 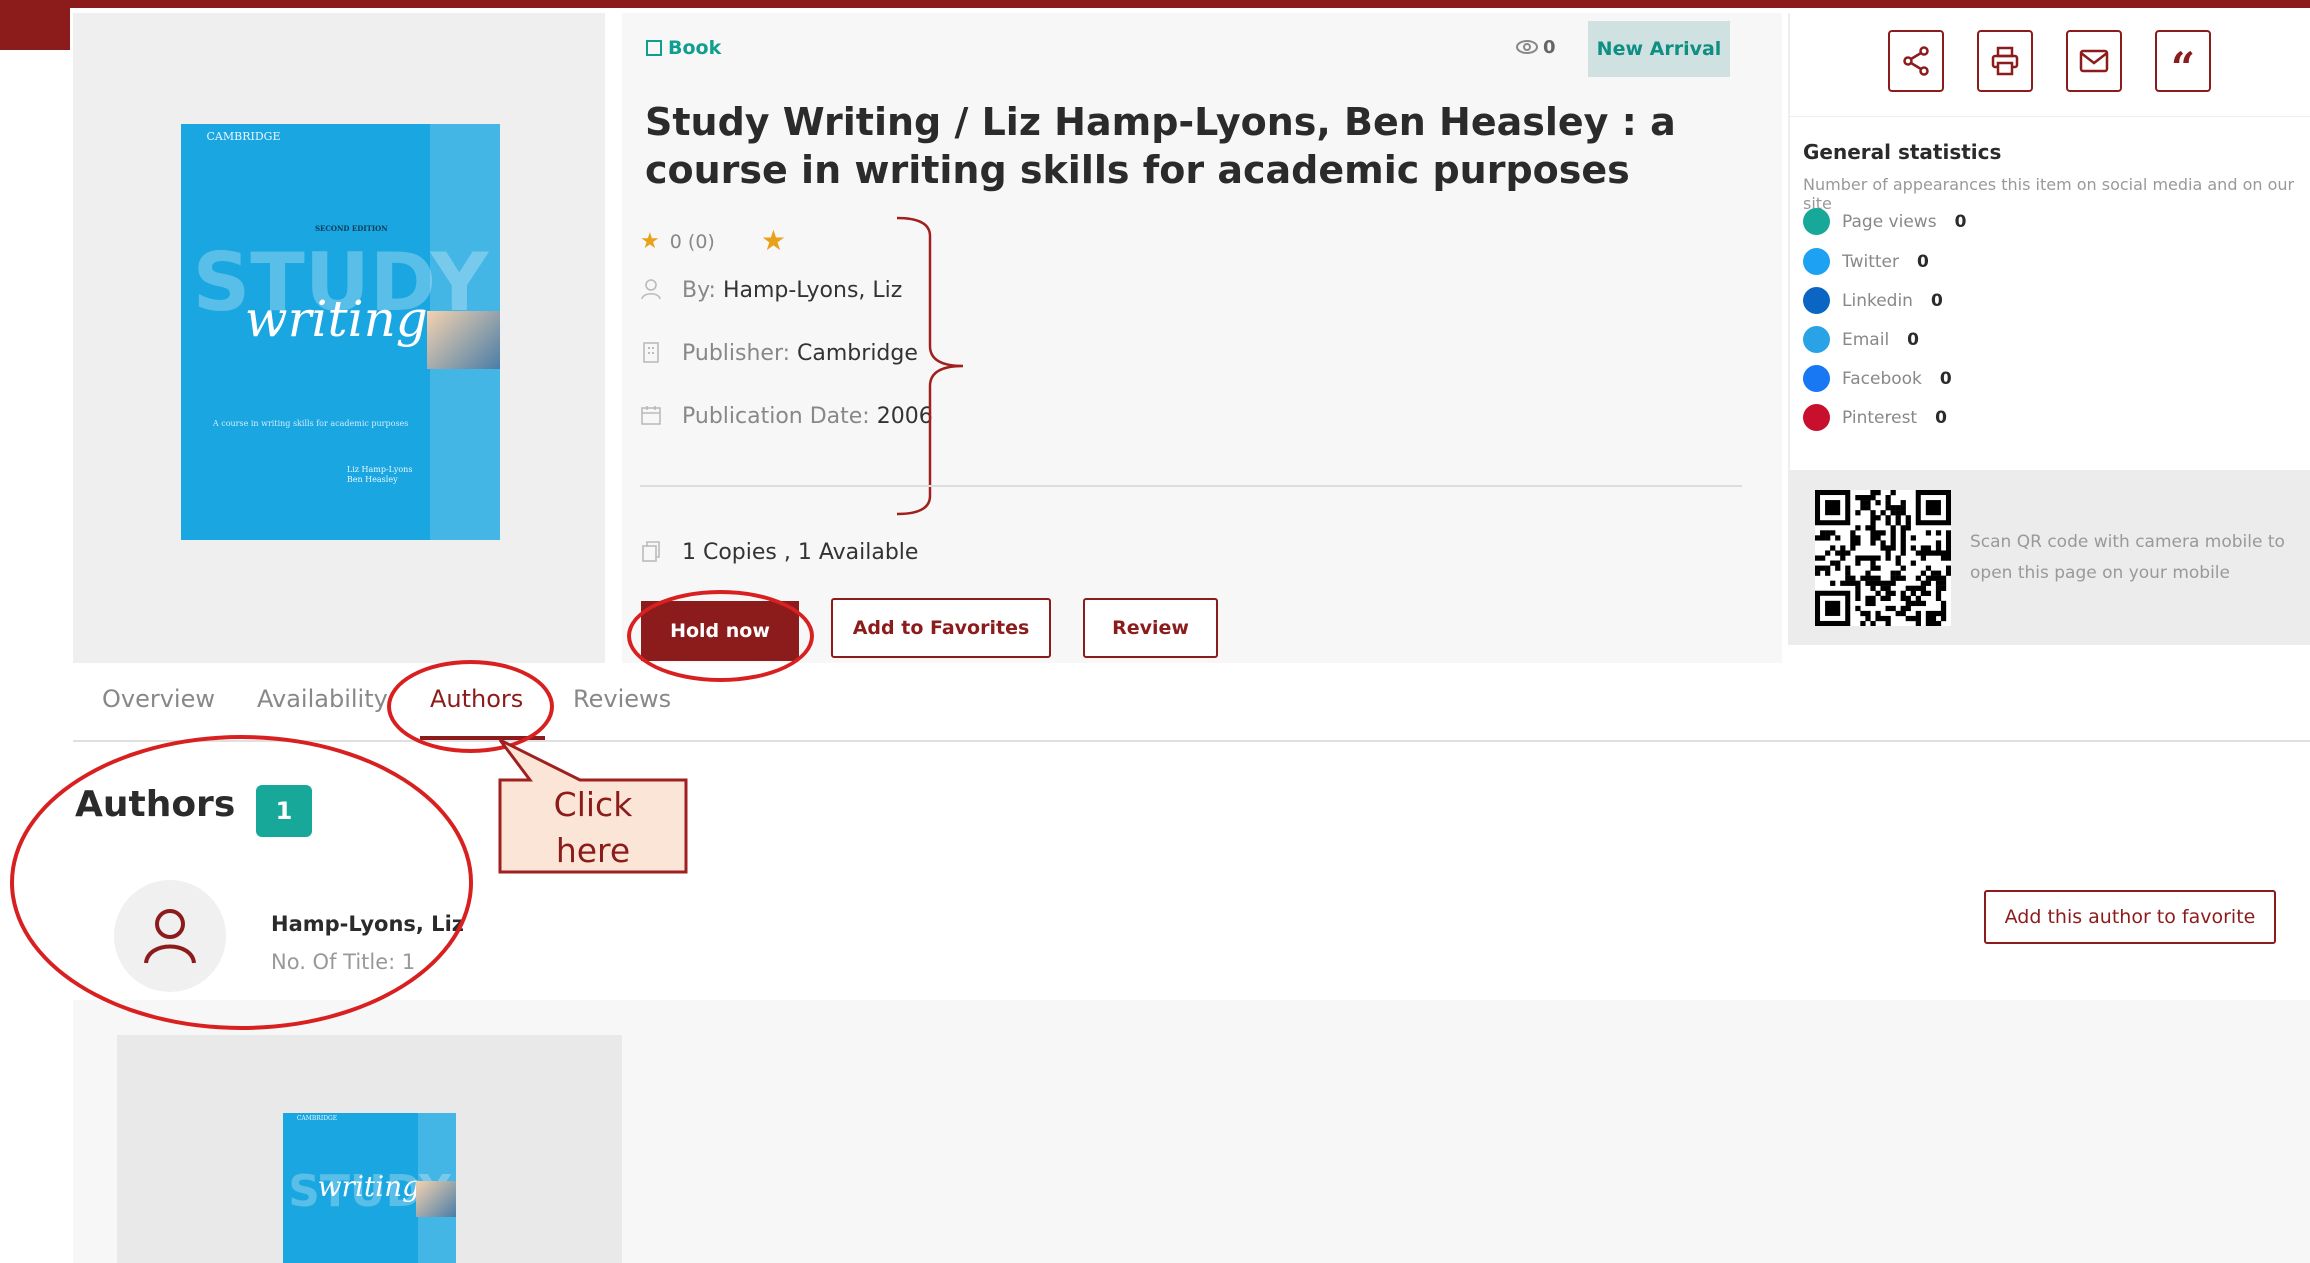 I want to click on annotation-circle-author, so click(x=241, y=882).